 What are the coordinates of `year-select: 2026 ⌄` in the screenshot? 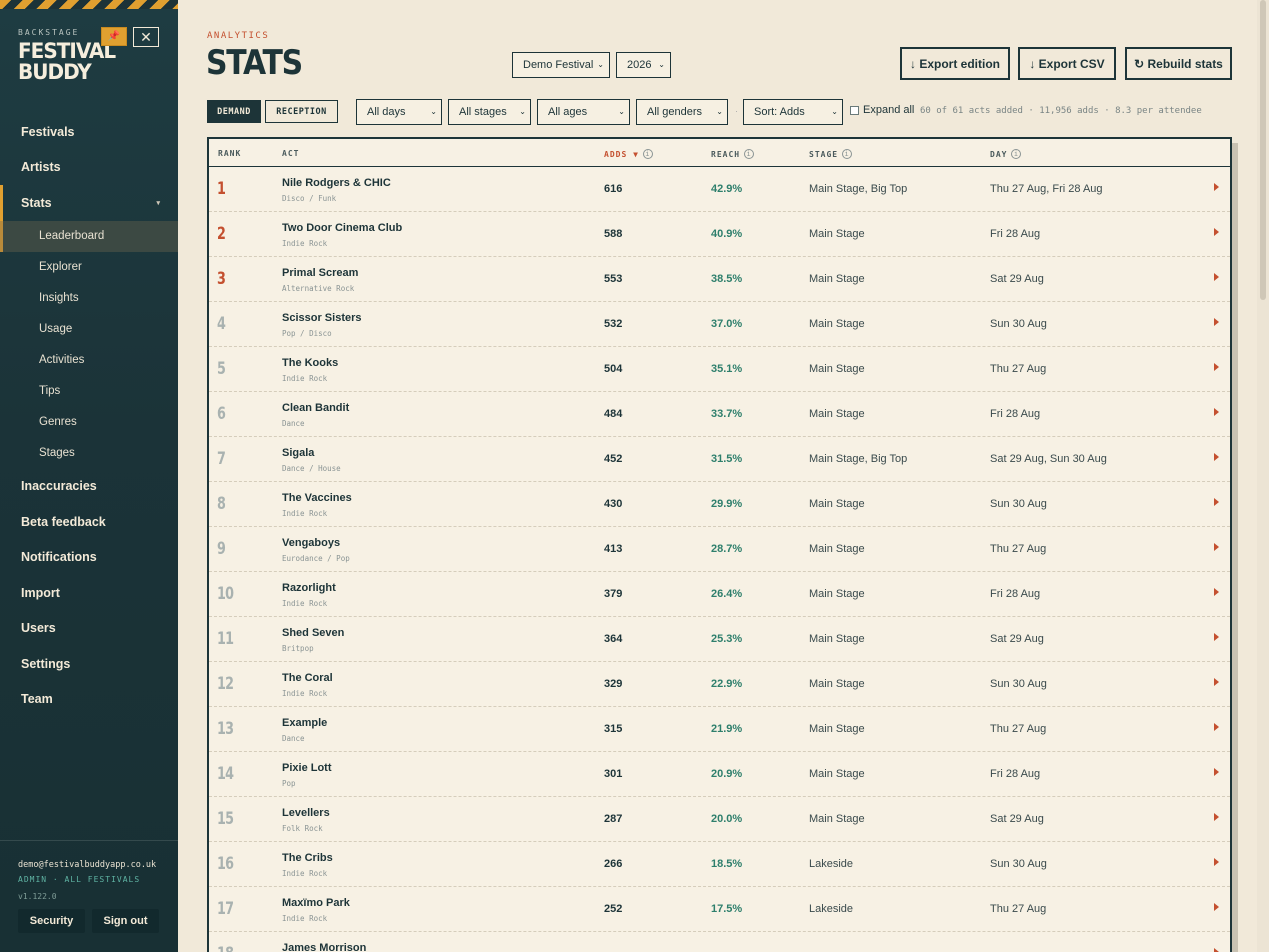 It's located at (643, 65).